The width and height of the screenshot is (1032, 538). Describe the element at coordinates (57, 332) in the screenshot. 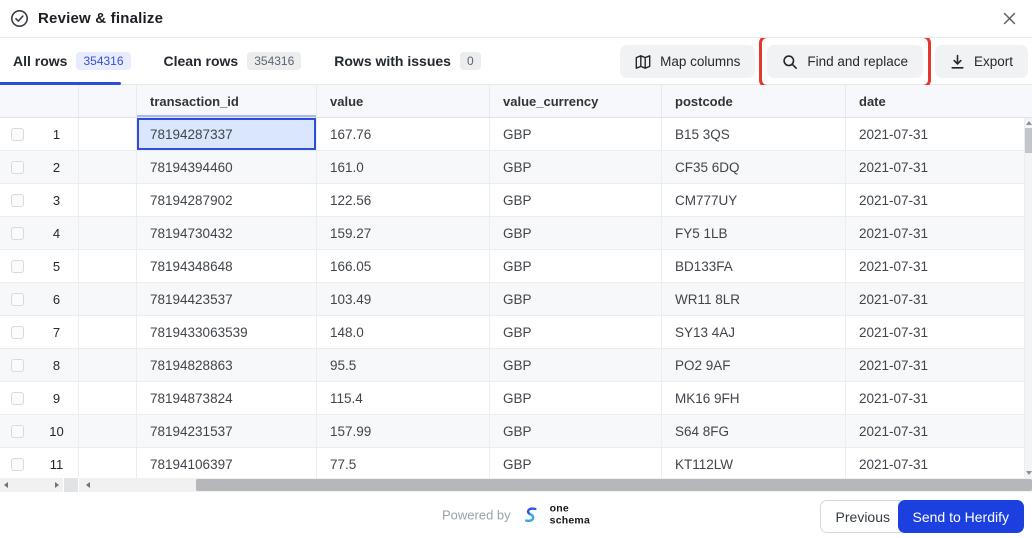

I see `row-number: 7` at that location.